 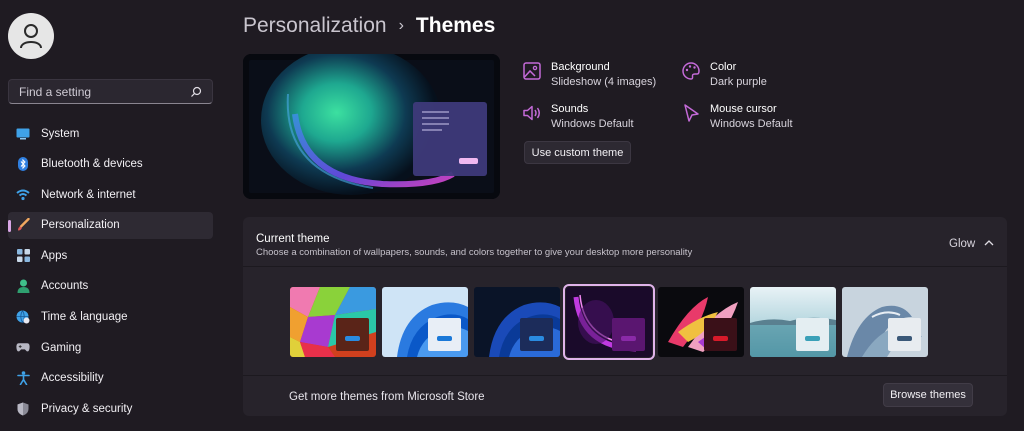 I want to click on breadcrumb-parent: Personalization, so click(x=315, y=26).